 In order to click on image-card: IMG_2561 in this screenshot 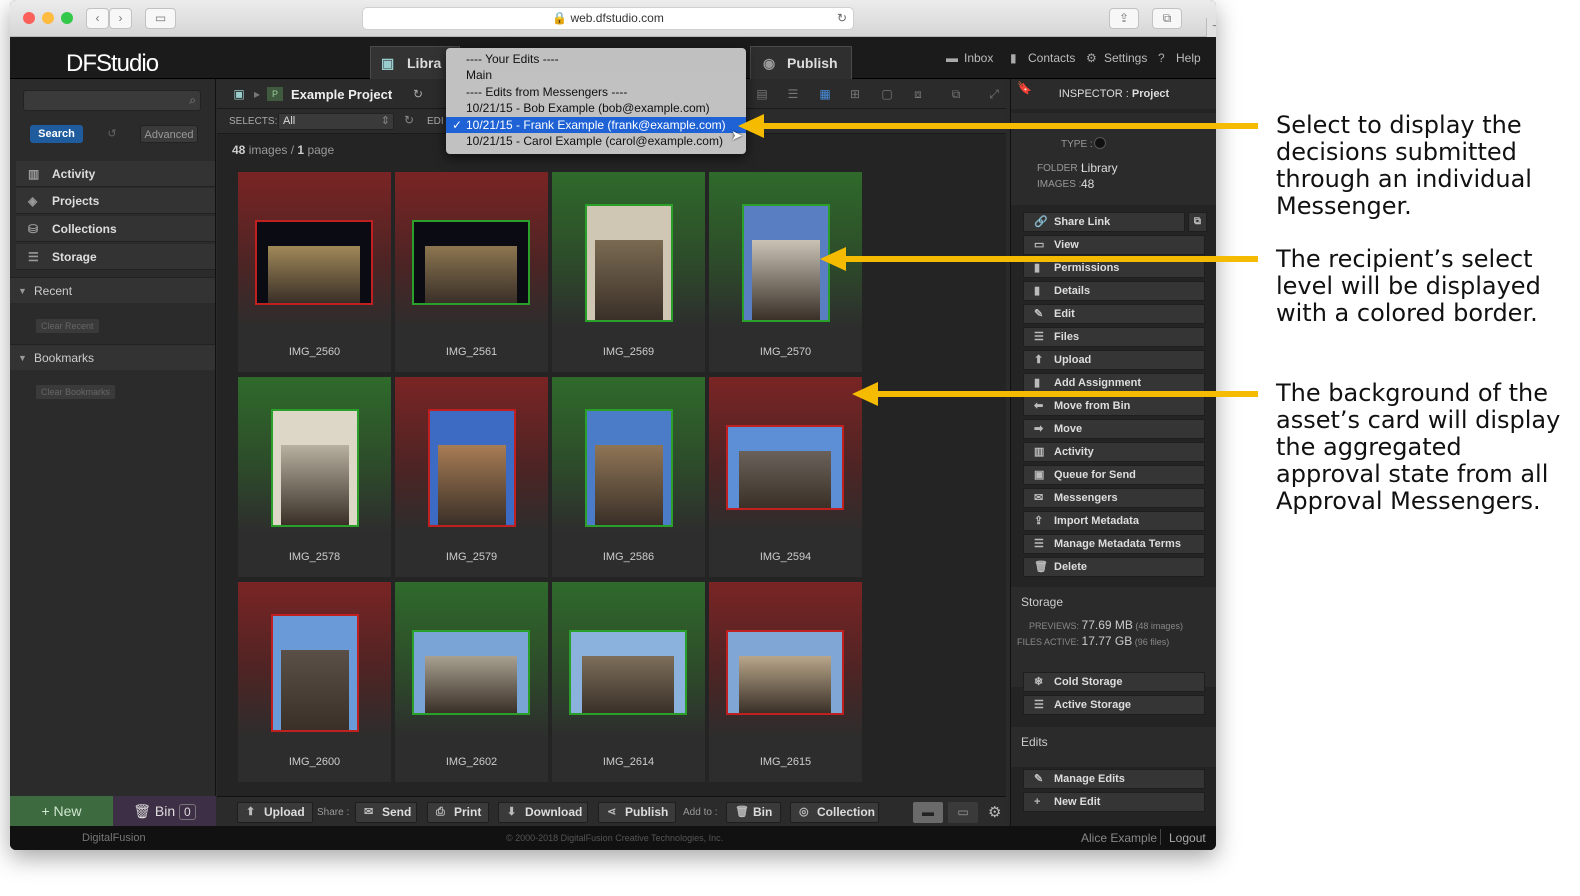, I will do `click(471, 272)`.